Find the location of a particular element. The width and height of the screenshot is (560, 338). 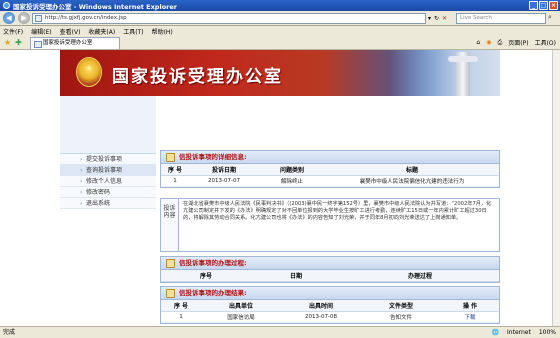

sidebar-item-profile: 修改个人信息 is located at coordinates (108, 181).